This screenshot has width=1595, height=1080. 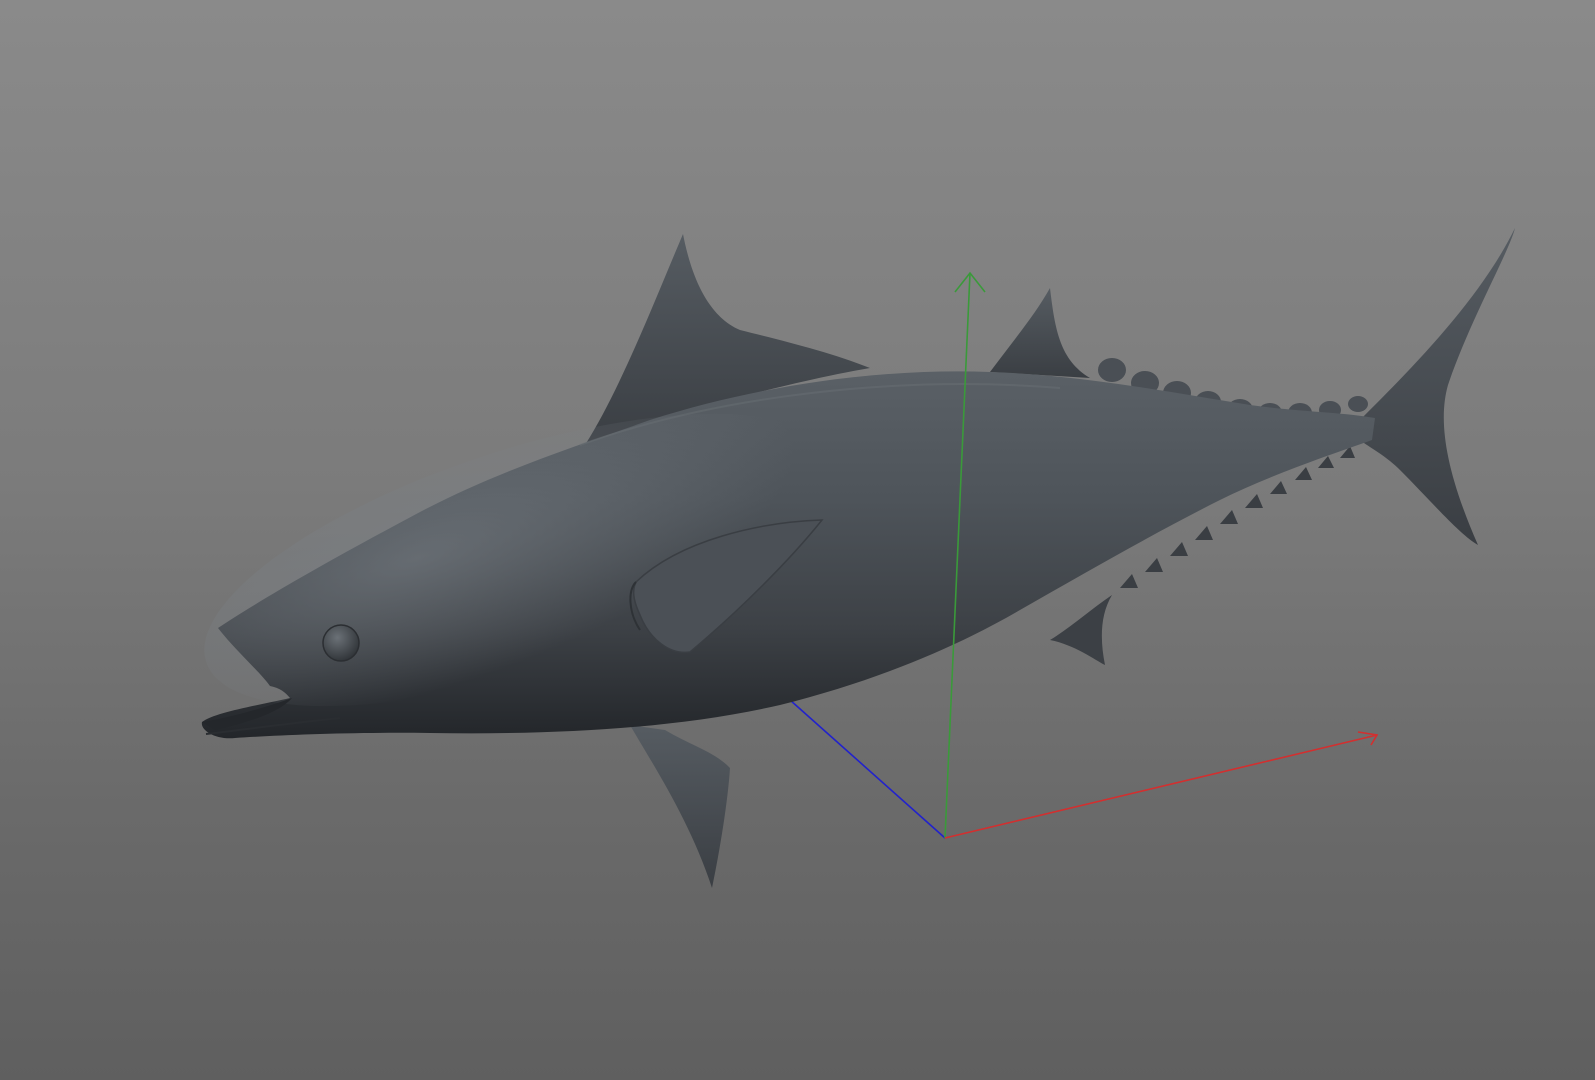 What do you see at coordinates (1437, 386) in the screenshot?
I see `caudal-fin` at bounding box center [1437, 386].